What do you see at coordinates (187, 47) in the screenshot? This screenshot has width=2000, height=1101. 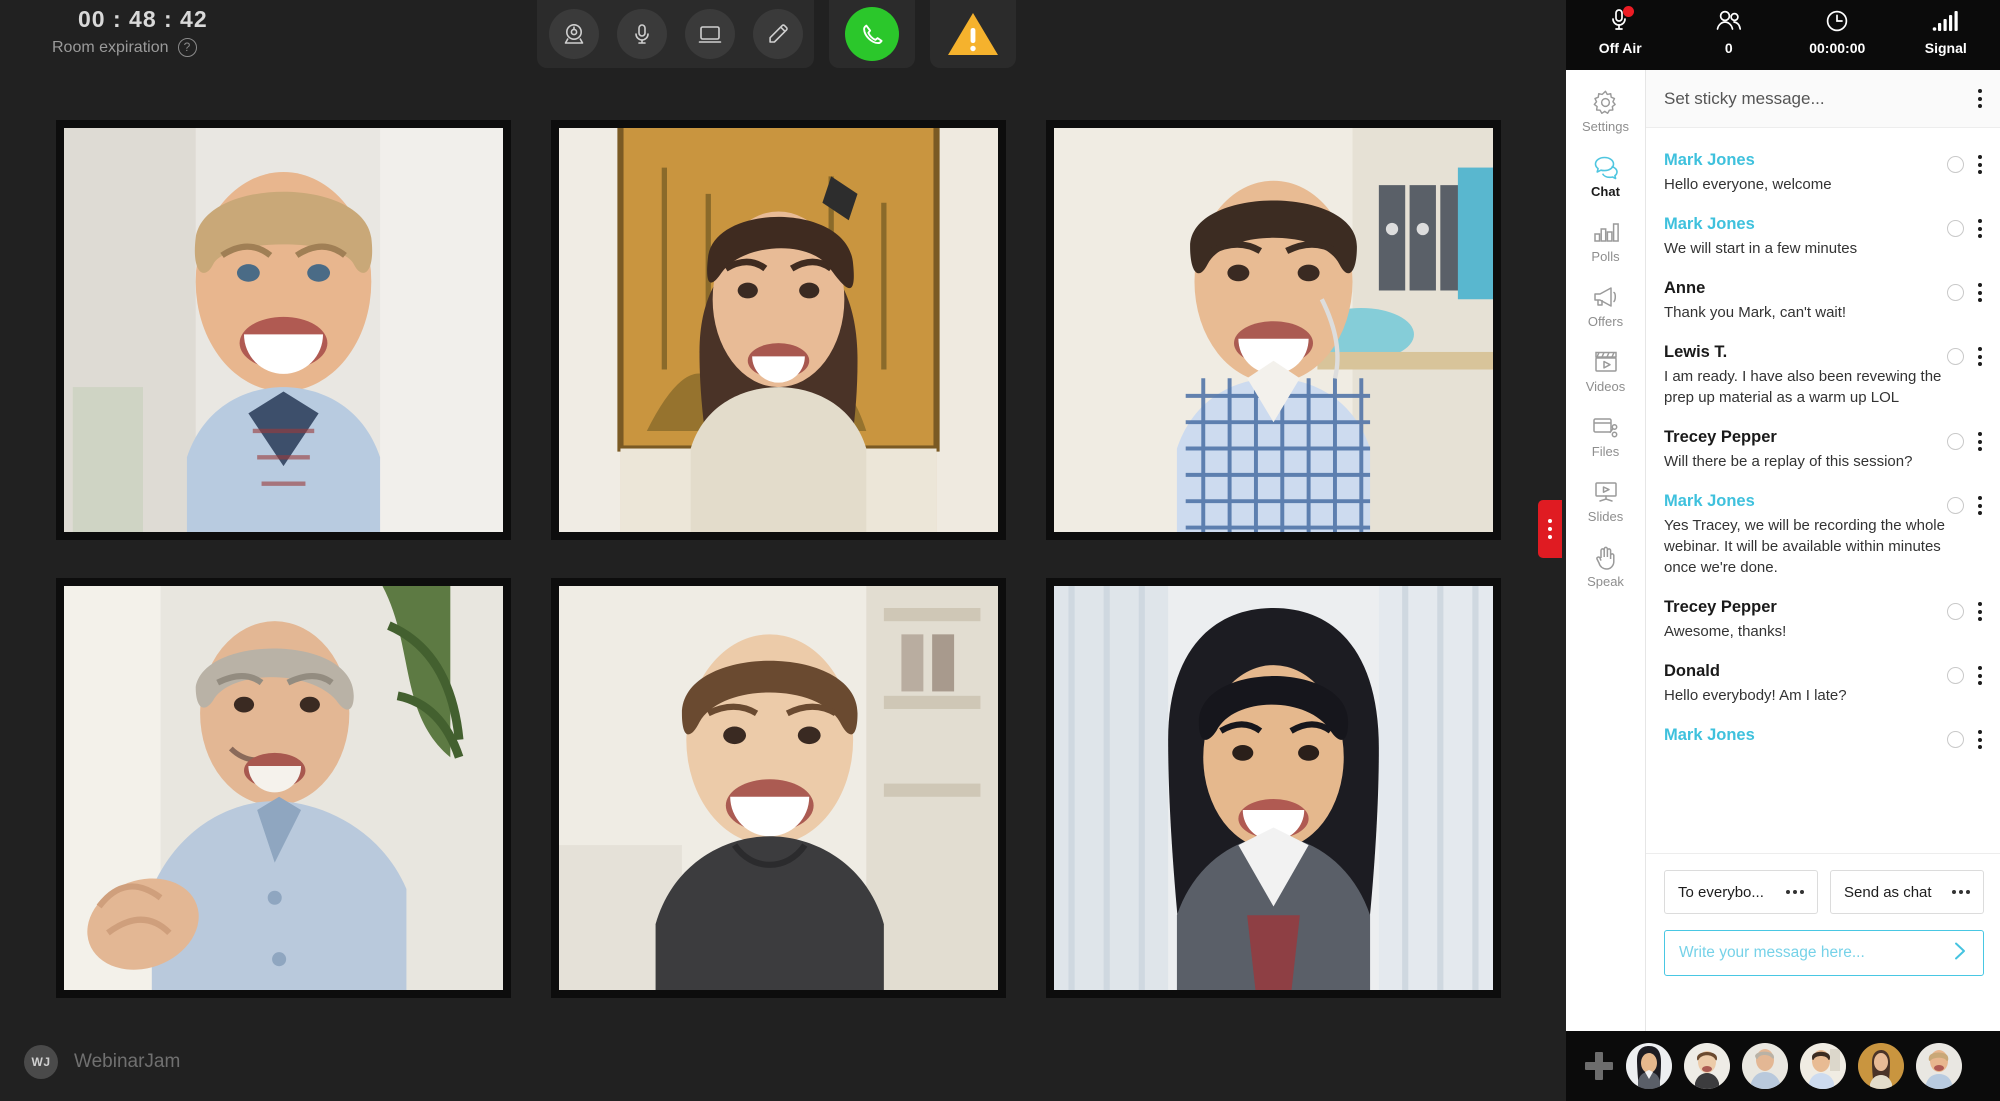 I see `question-mark-icon: ?` at bounding box center [187, 47].